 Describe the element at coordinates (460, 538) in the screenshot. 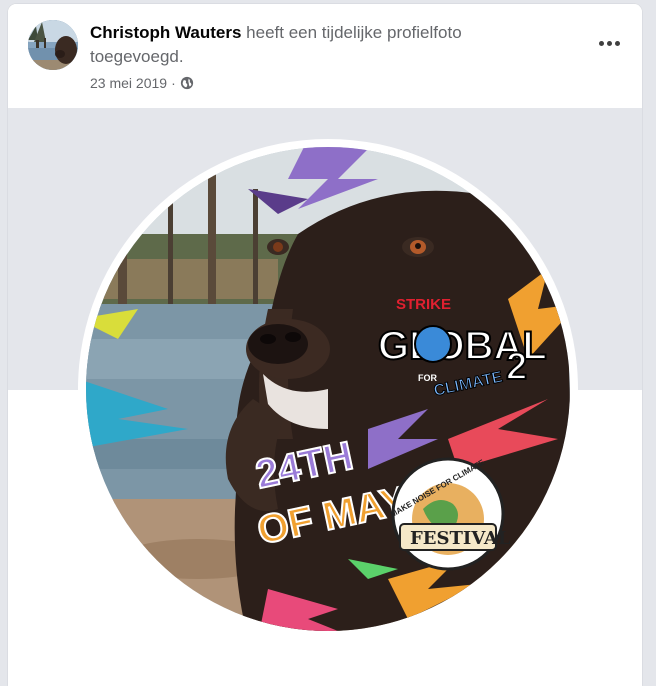

I see `festival-text: FESTIVAL` at that location.